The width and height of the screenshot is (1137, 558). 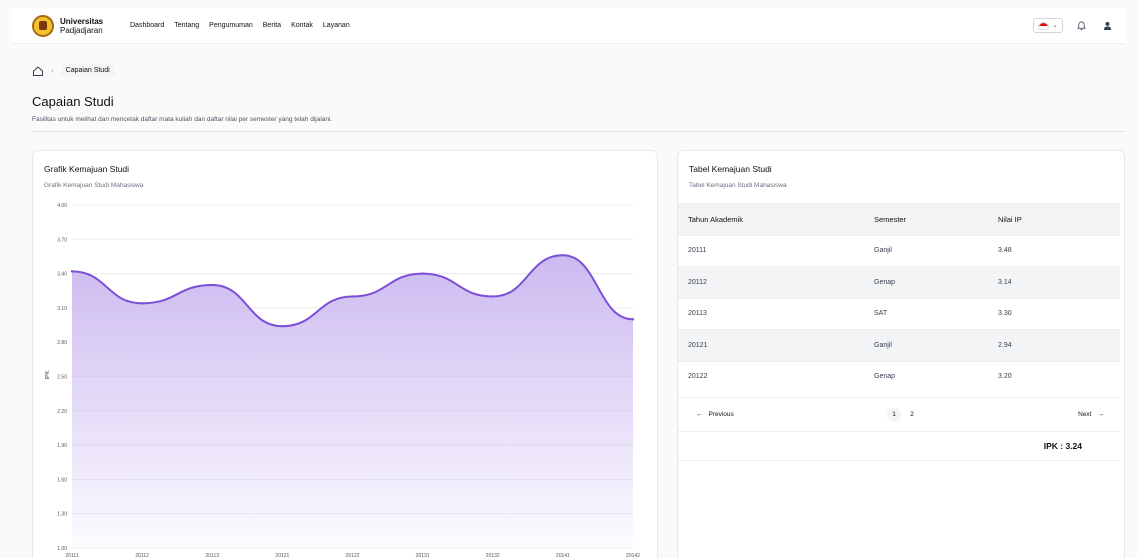 What do you see at coordinates (71, 555) in the screenshot?
I see `x-tick-label: 20111` at bounding box center [71, 555].